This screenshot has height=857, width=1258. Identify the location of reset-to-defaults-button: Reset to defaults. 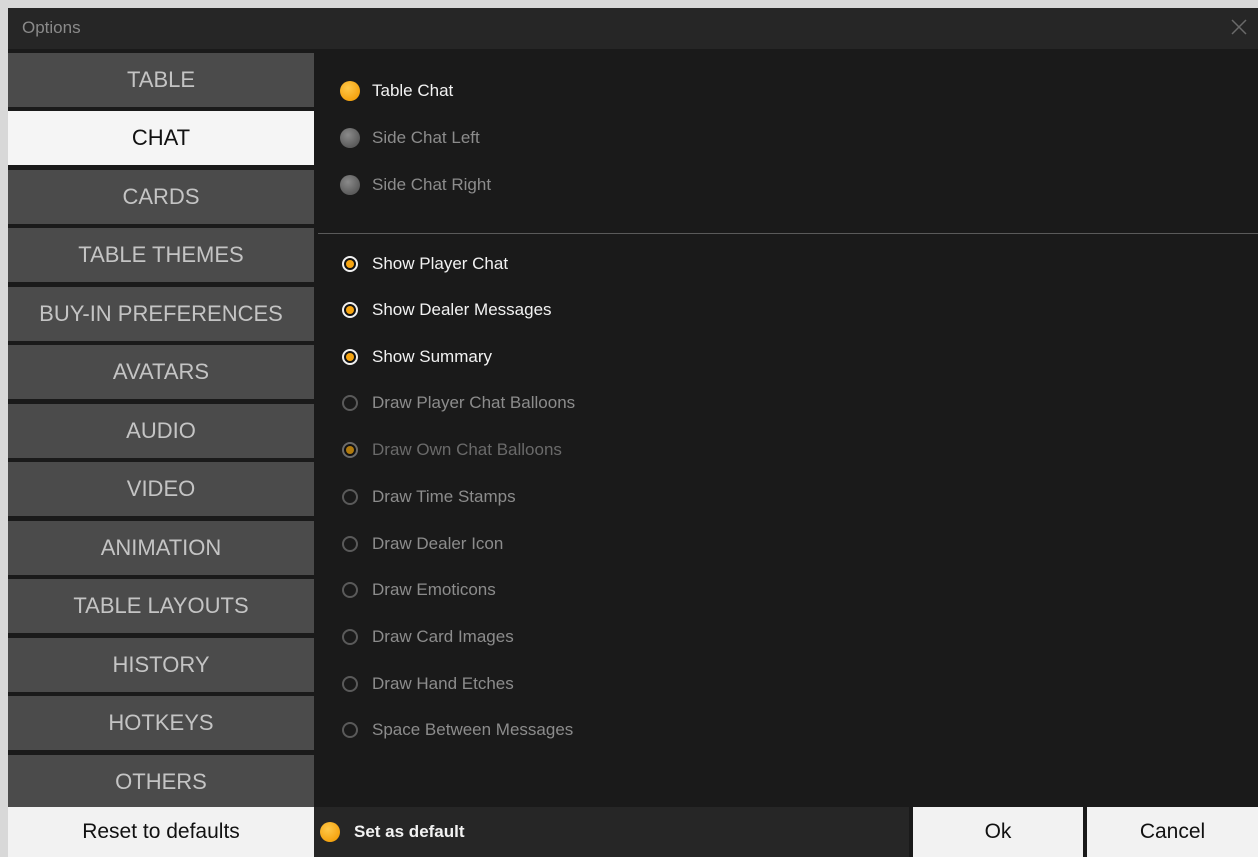
(161, 832).